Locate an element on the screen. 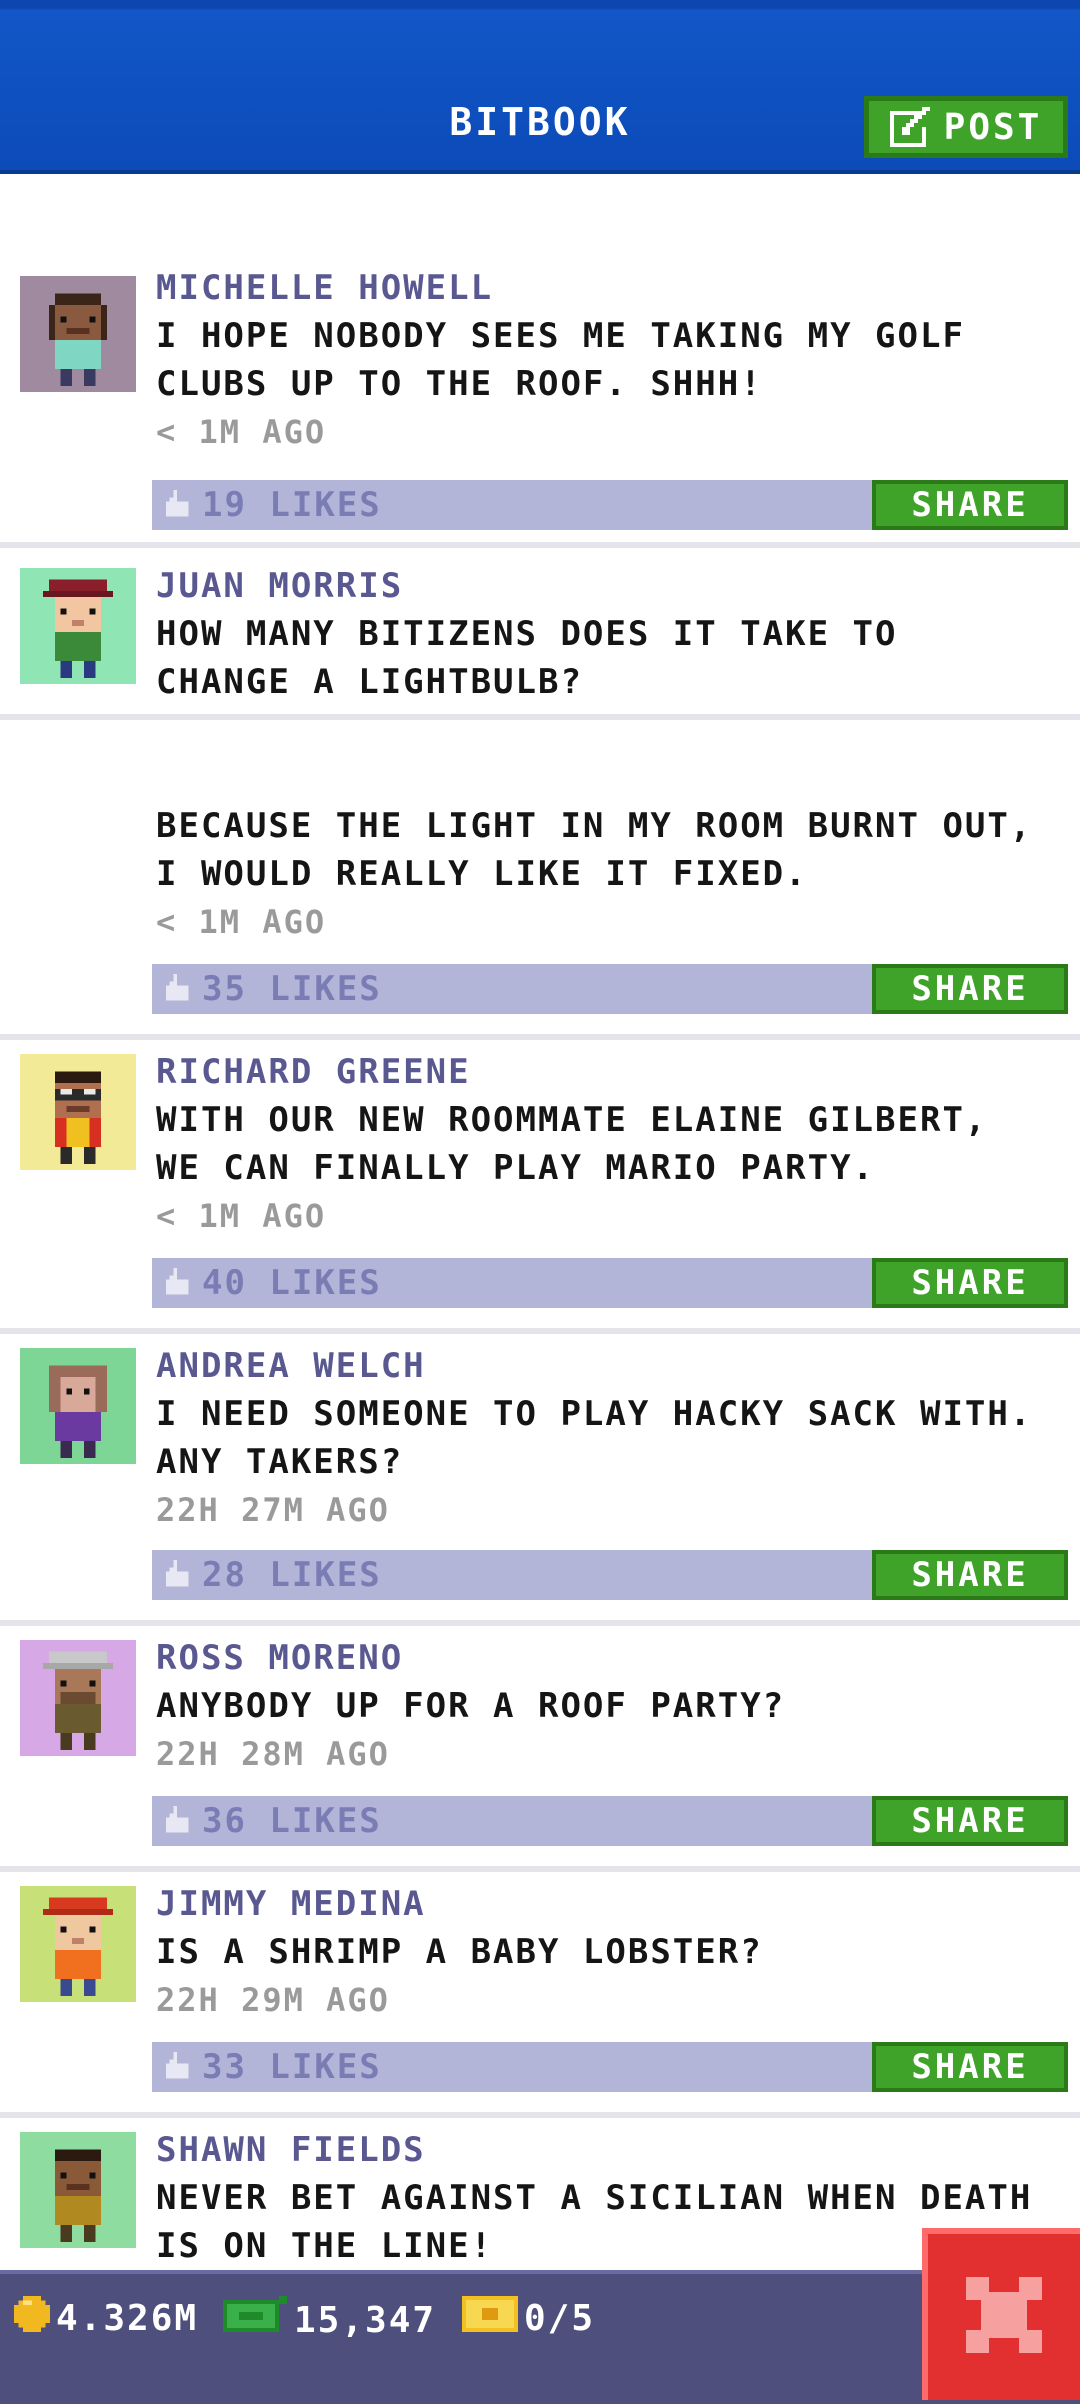 The image size is (1080, 2404). bux-value: 15,347 is located at coordinates (365, 2320).